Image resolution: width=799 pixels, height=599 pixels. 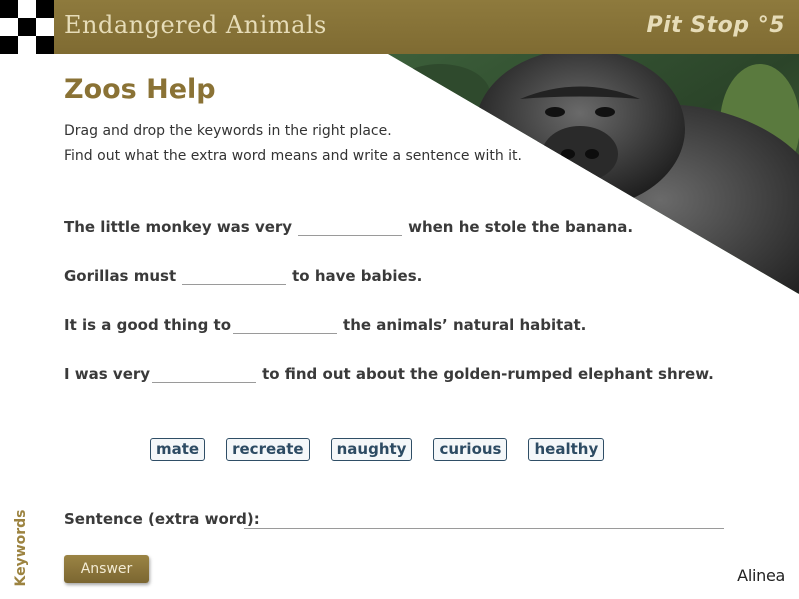 What do you see at coordinates (268, 449) in the screenshot?
I see `keyword-recreate: recreate` at bounding box center [268, 449].